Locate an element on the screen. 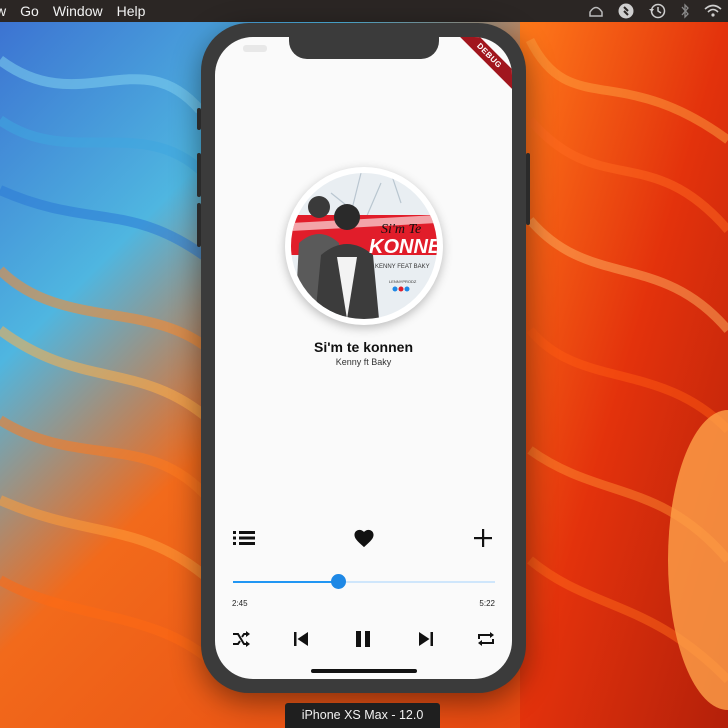 The width and height of the screenshot is (728, 728). album-title-big-art: KONNEN is located at coordinates (403, 247).